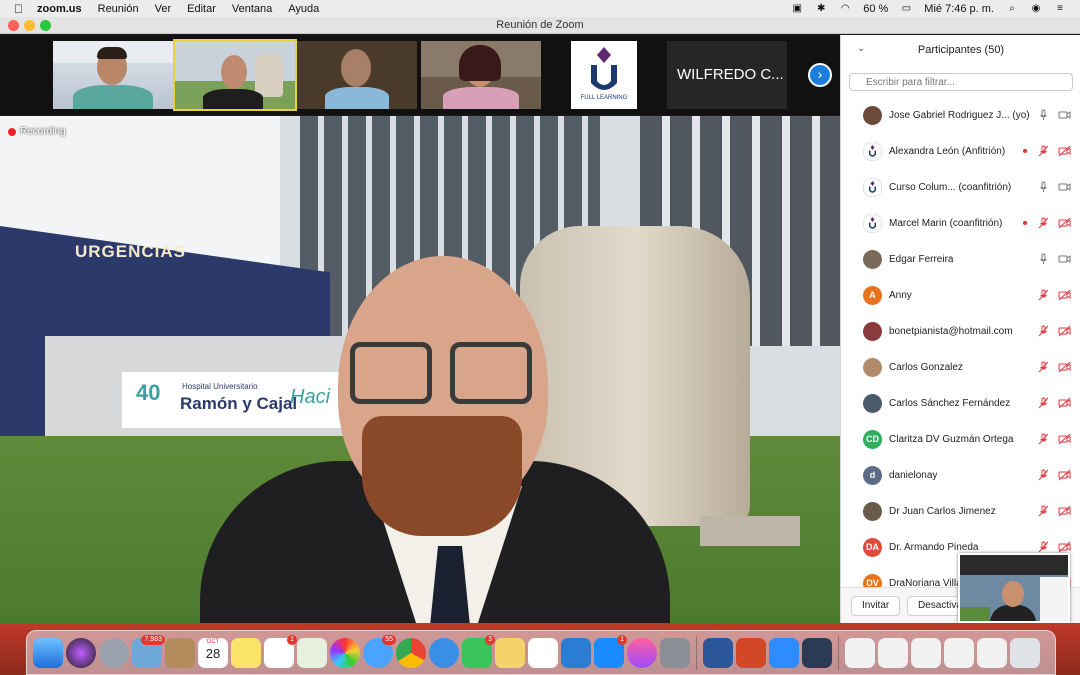 This screenshot has height=675, width=1080. What do you see at coordinates (118, 9) in the screenshot?
I see `menu-reunion: Reunión` at bounding box center [118, 9].